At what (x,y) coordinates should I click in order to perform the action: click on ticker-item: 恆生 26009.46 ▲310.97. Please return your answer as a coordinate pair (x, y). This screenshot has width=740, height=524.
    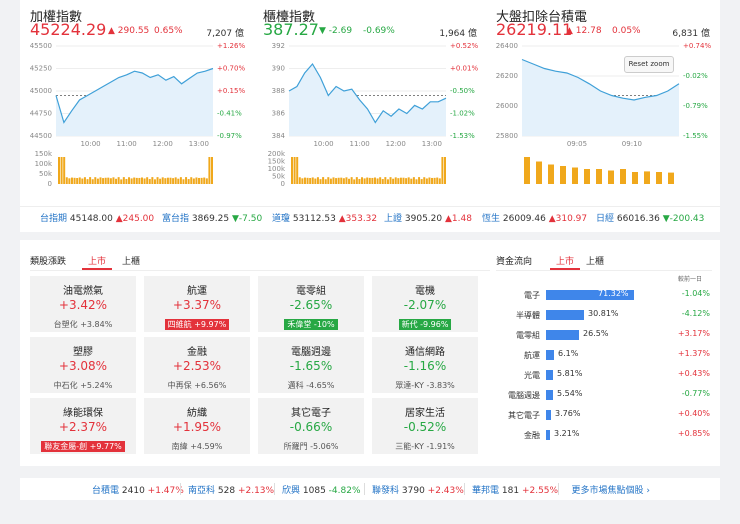
    Looking at the image, I should click on (534, 217).